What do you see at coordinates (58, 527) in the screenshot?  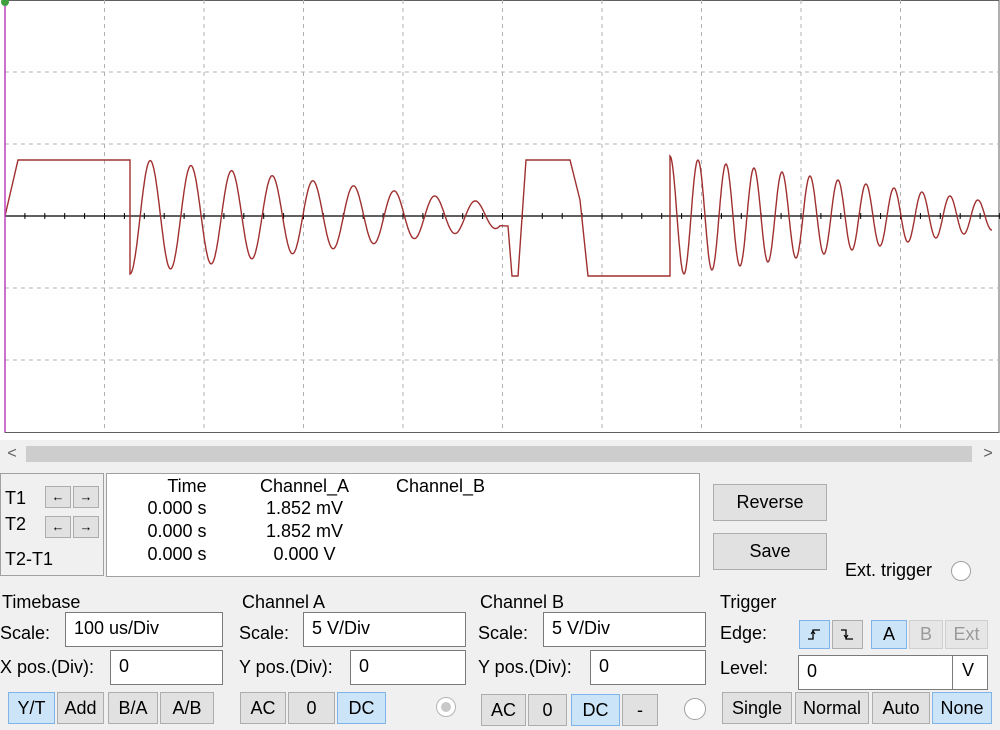 I see `t2-left-button: ←` at bounding box center [58, 527].